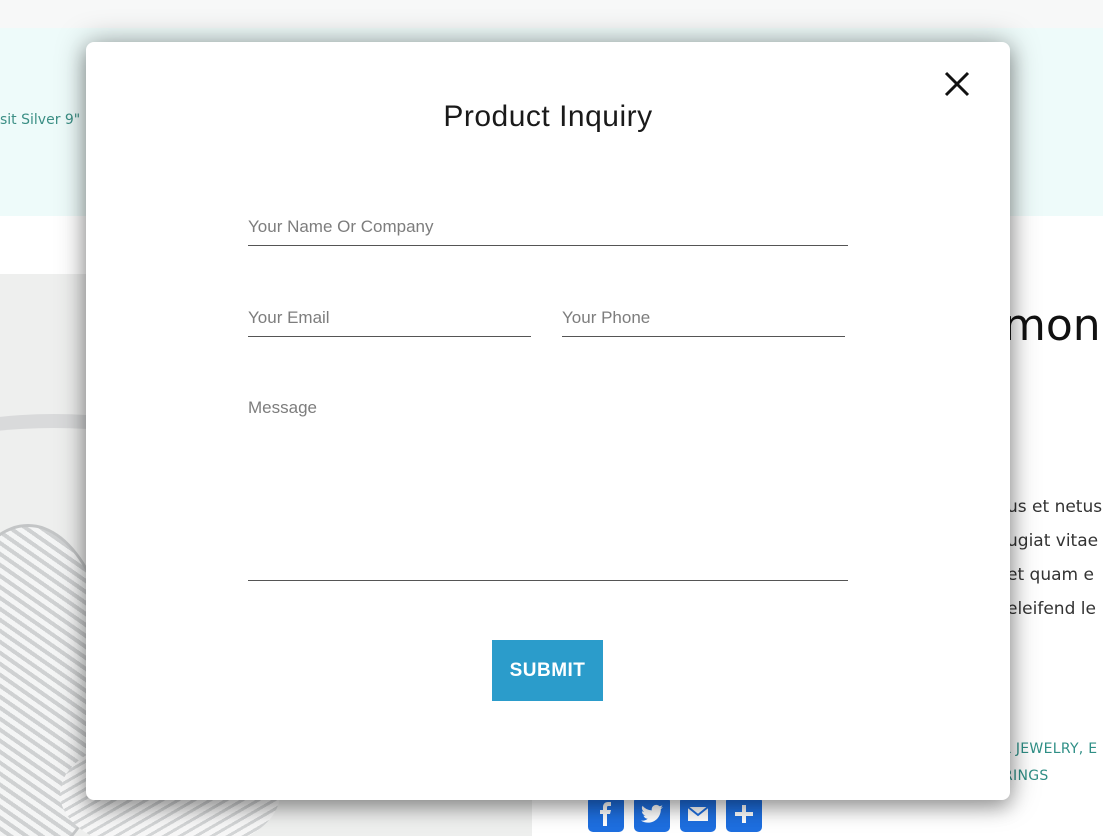  Describe the element at coordinates (548, 227) in the screenshot. I see `name-or-company-field` at that location.